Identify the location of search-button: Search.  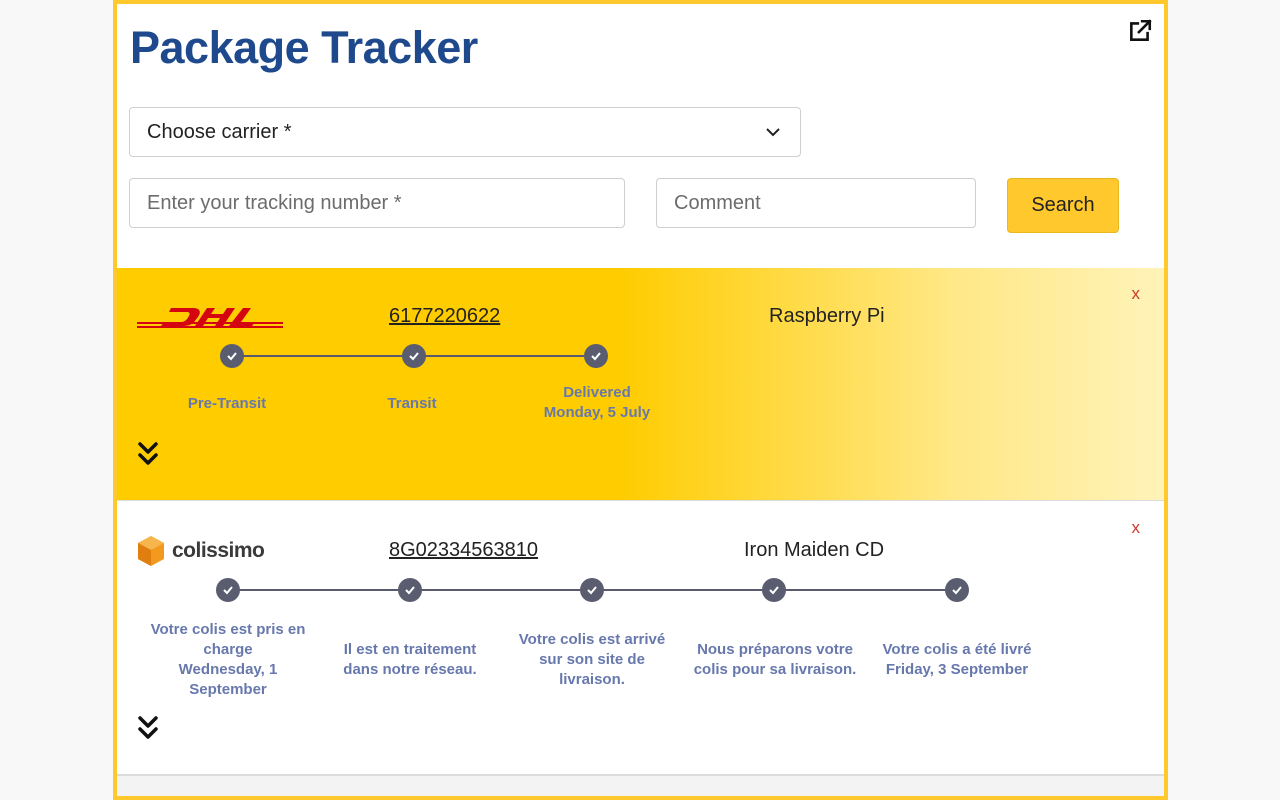
(1063, 205).